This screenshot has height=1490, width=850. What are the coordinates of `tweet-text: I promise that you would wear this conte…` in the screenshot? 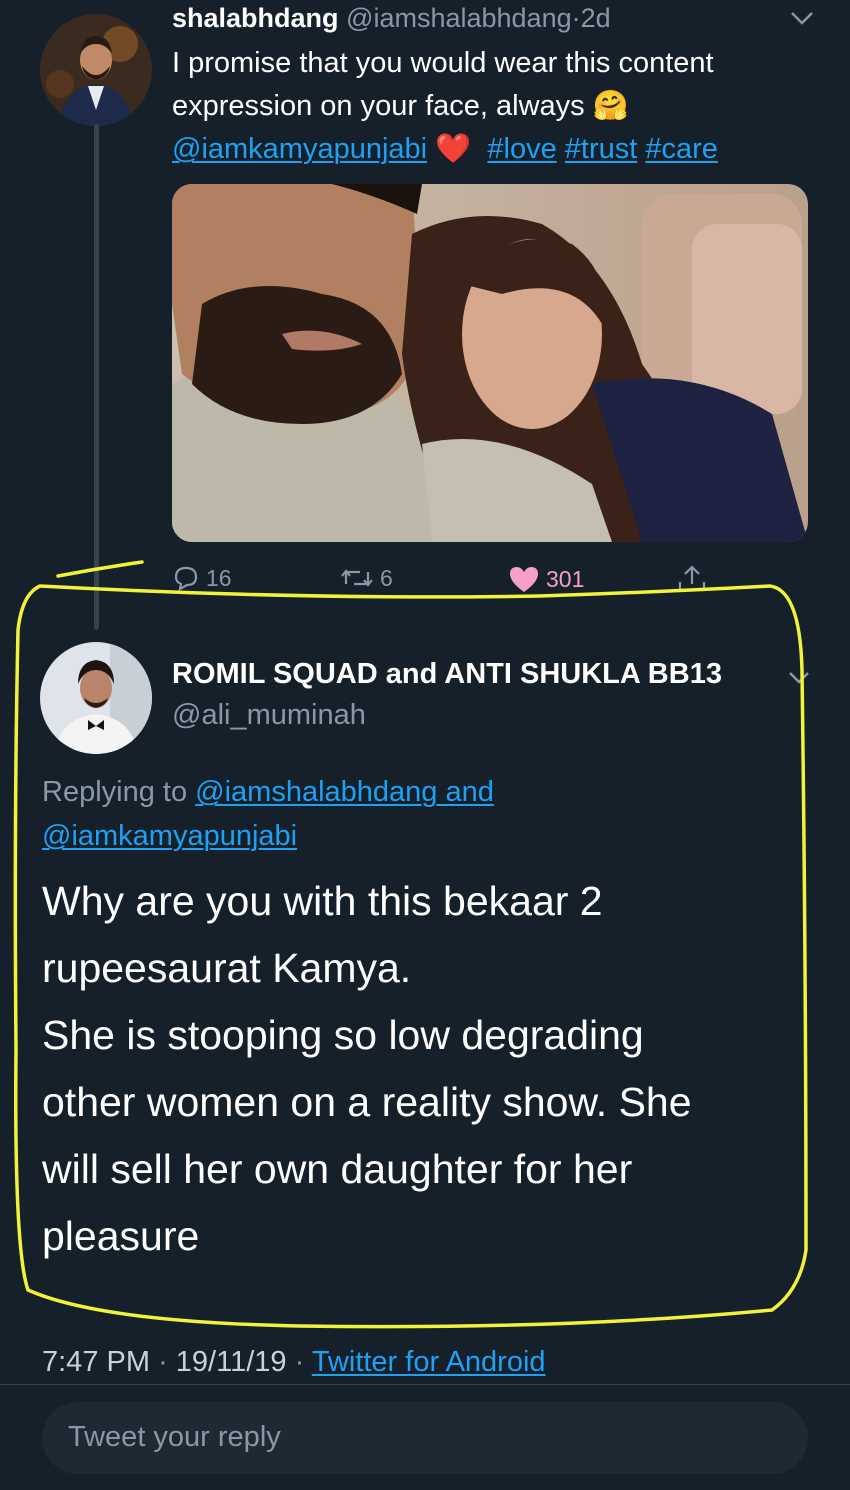 It's located at (492, 106).